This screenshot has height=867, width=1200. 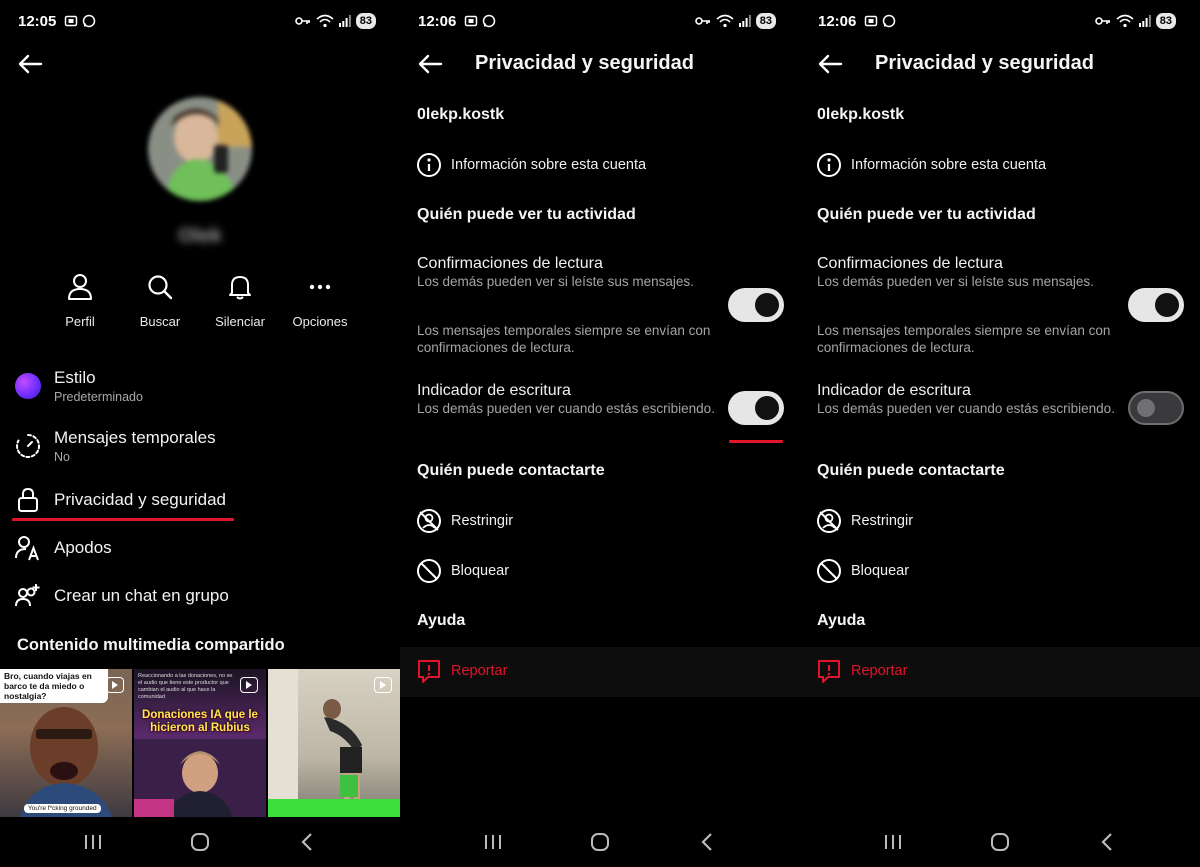 What do you see at coordinates (837, 21) in the screenshot?
I see `status-time: 12:06` at bounding box center [837, 21].